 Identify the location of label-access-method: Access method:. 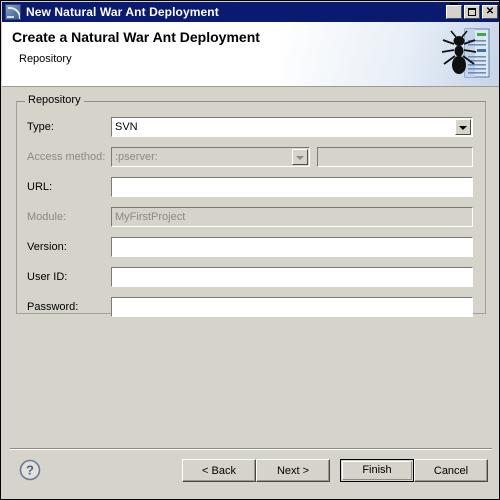
(66, 157).